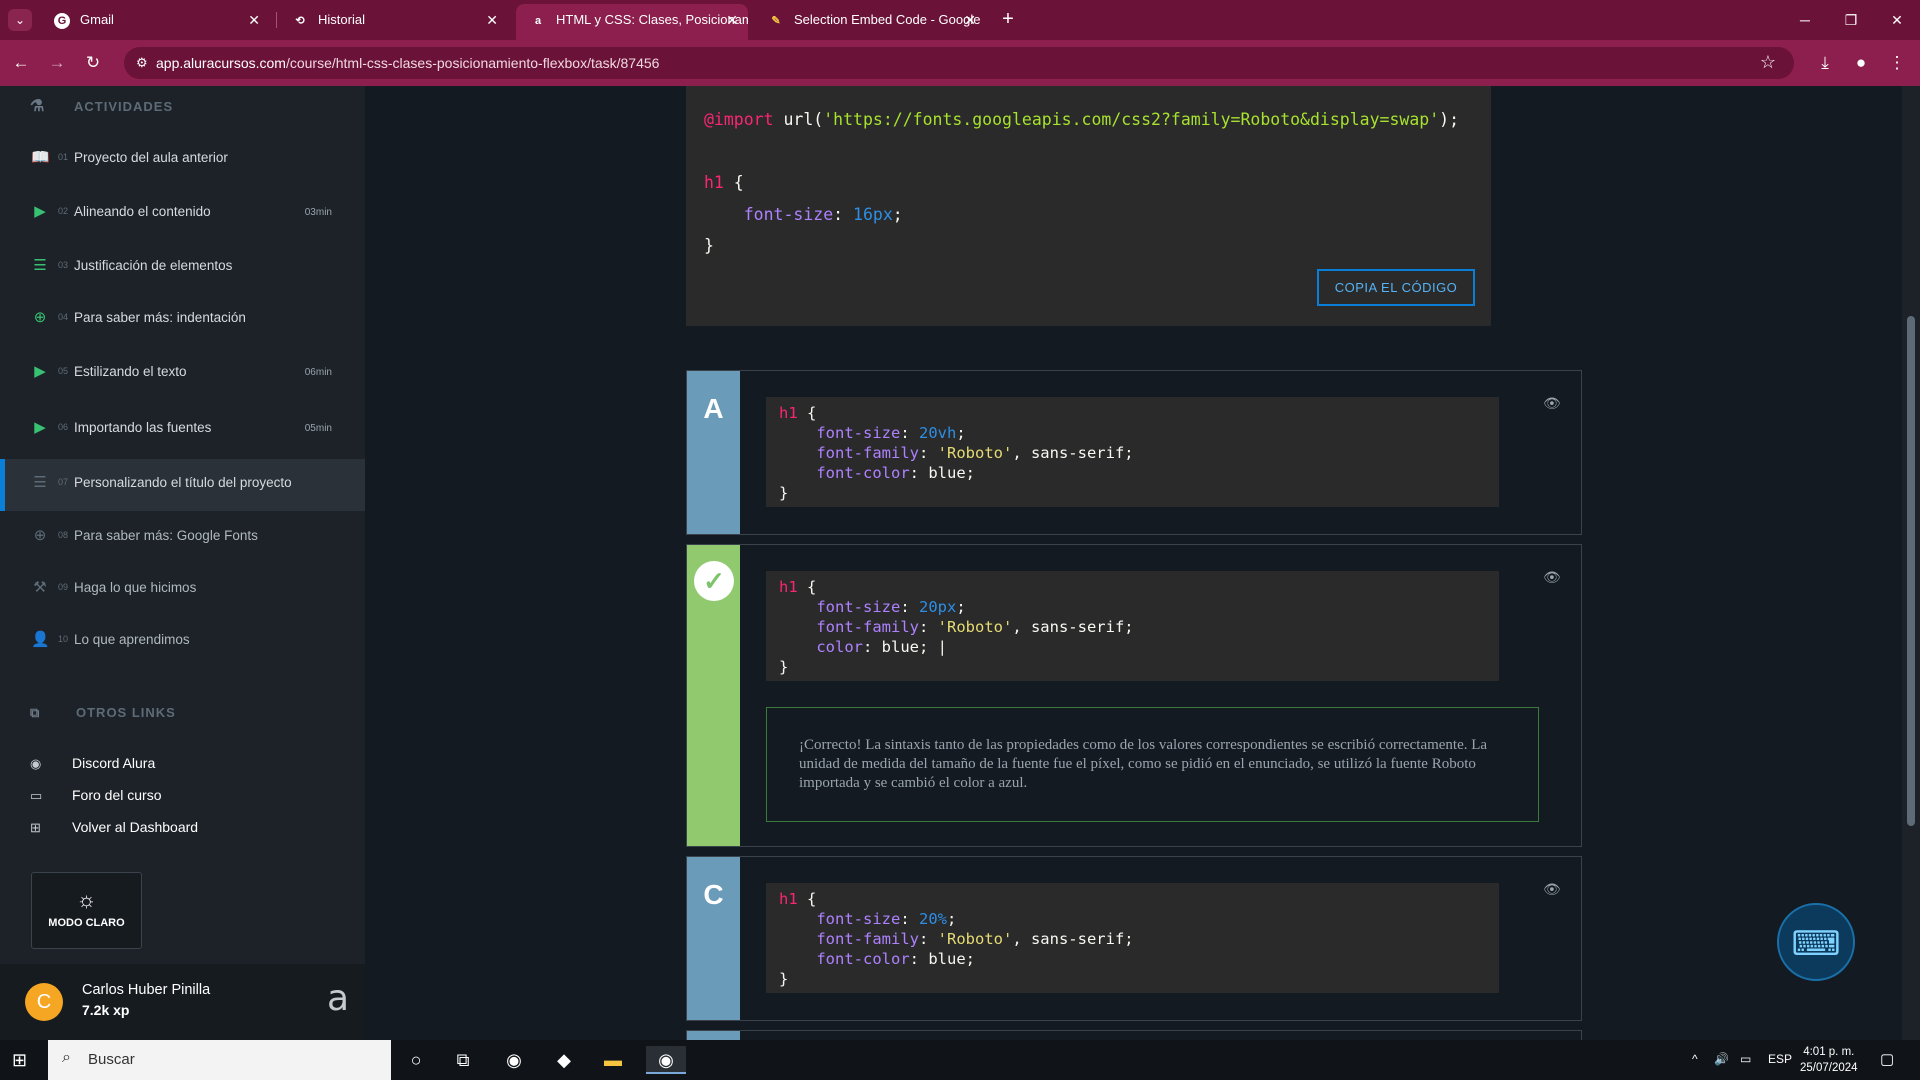 Image resolution: width=1920 pixels, height=1080 pixels. I want to click on windows-start-icon: ⊞, so click(22, 1060).